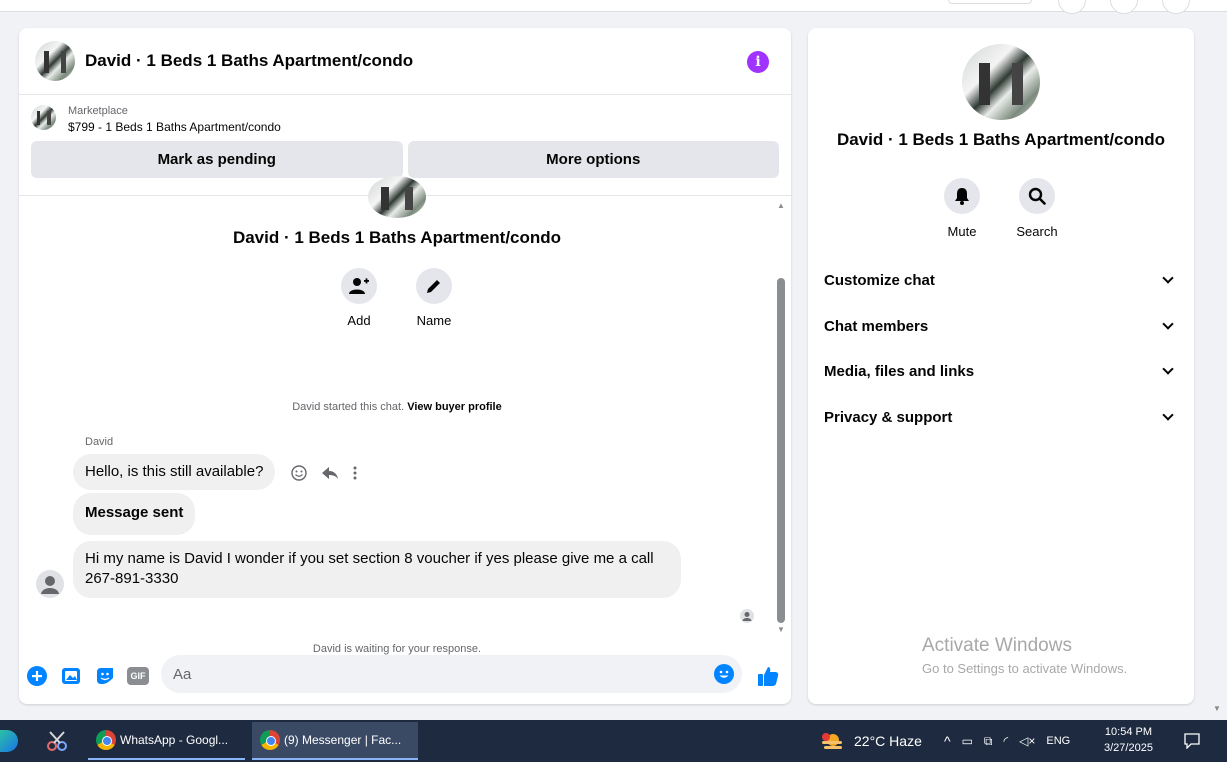 The width and height of the screenshot is (1227, 762). Describe the element at coordinates (397, 237) in the screenshot. I see `conversation-name: David · 1 Beds 1 Baths Apartment/condo` at that location.